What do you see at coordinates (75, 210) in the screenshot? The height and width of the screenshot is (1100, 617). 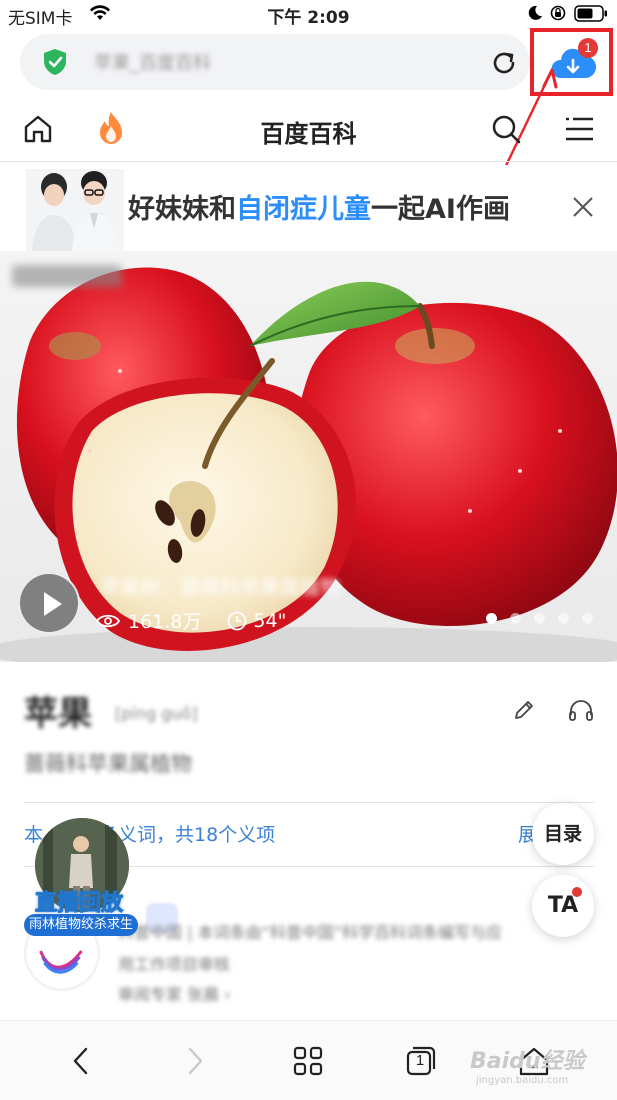 I see `promo-people-image` at bounding box center [75, 210].